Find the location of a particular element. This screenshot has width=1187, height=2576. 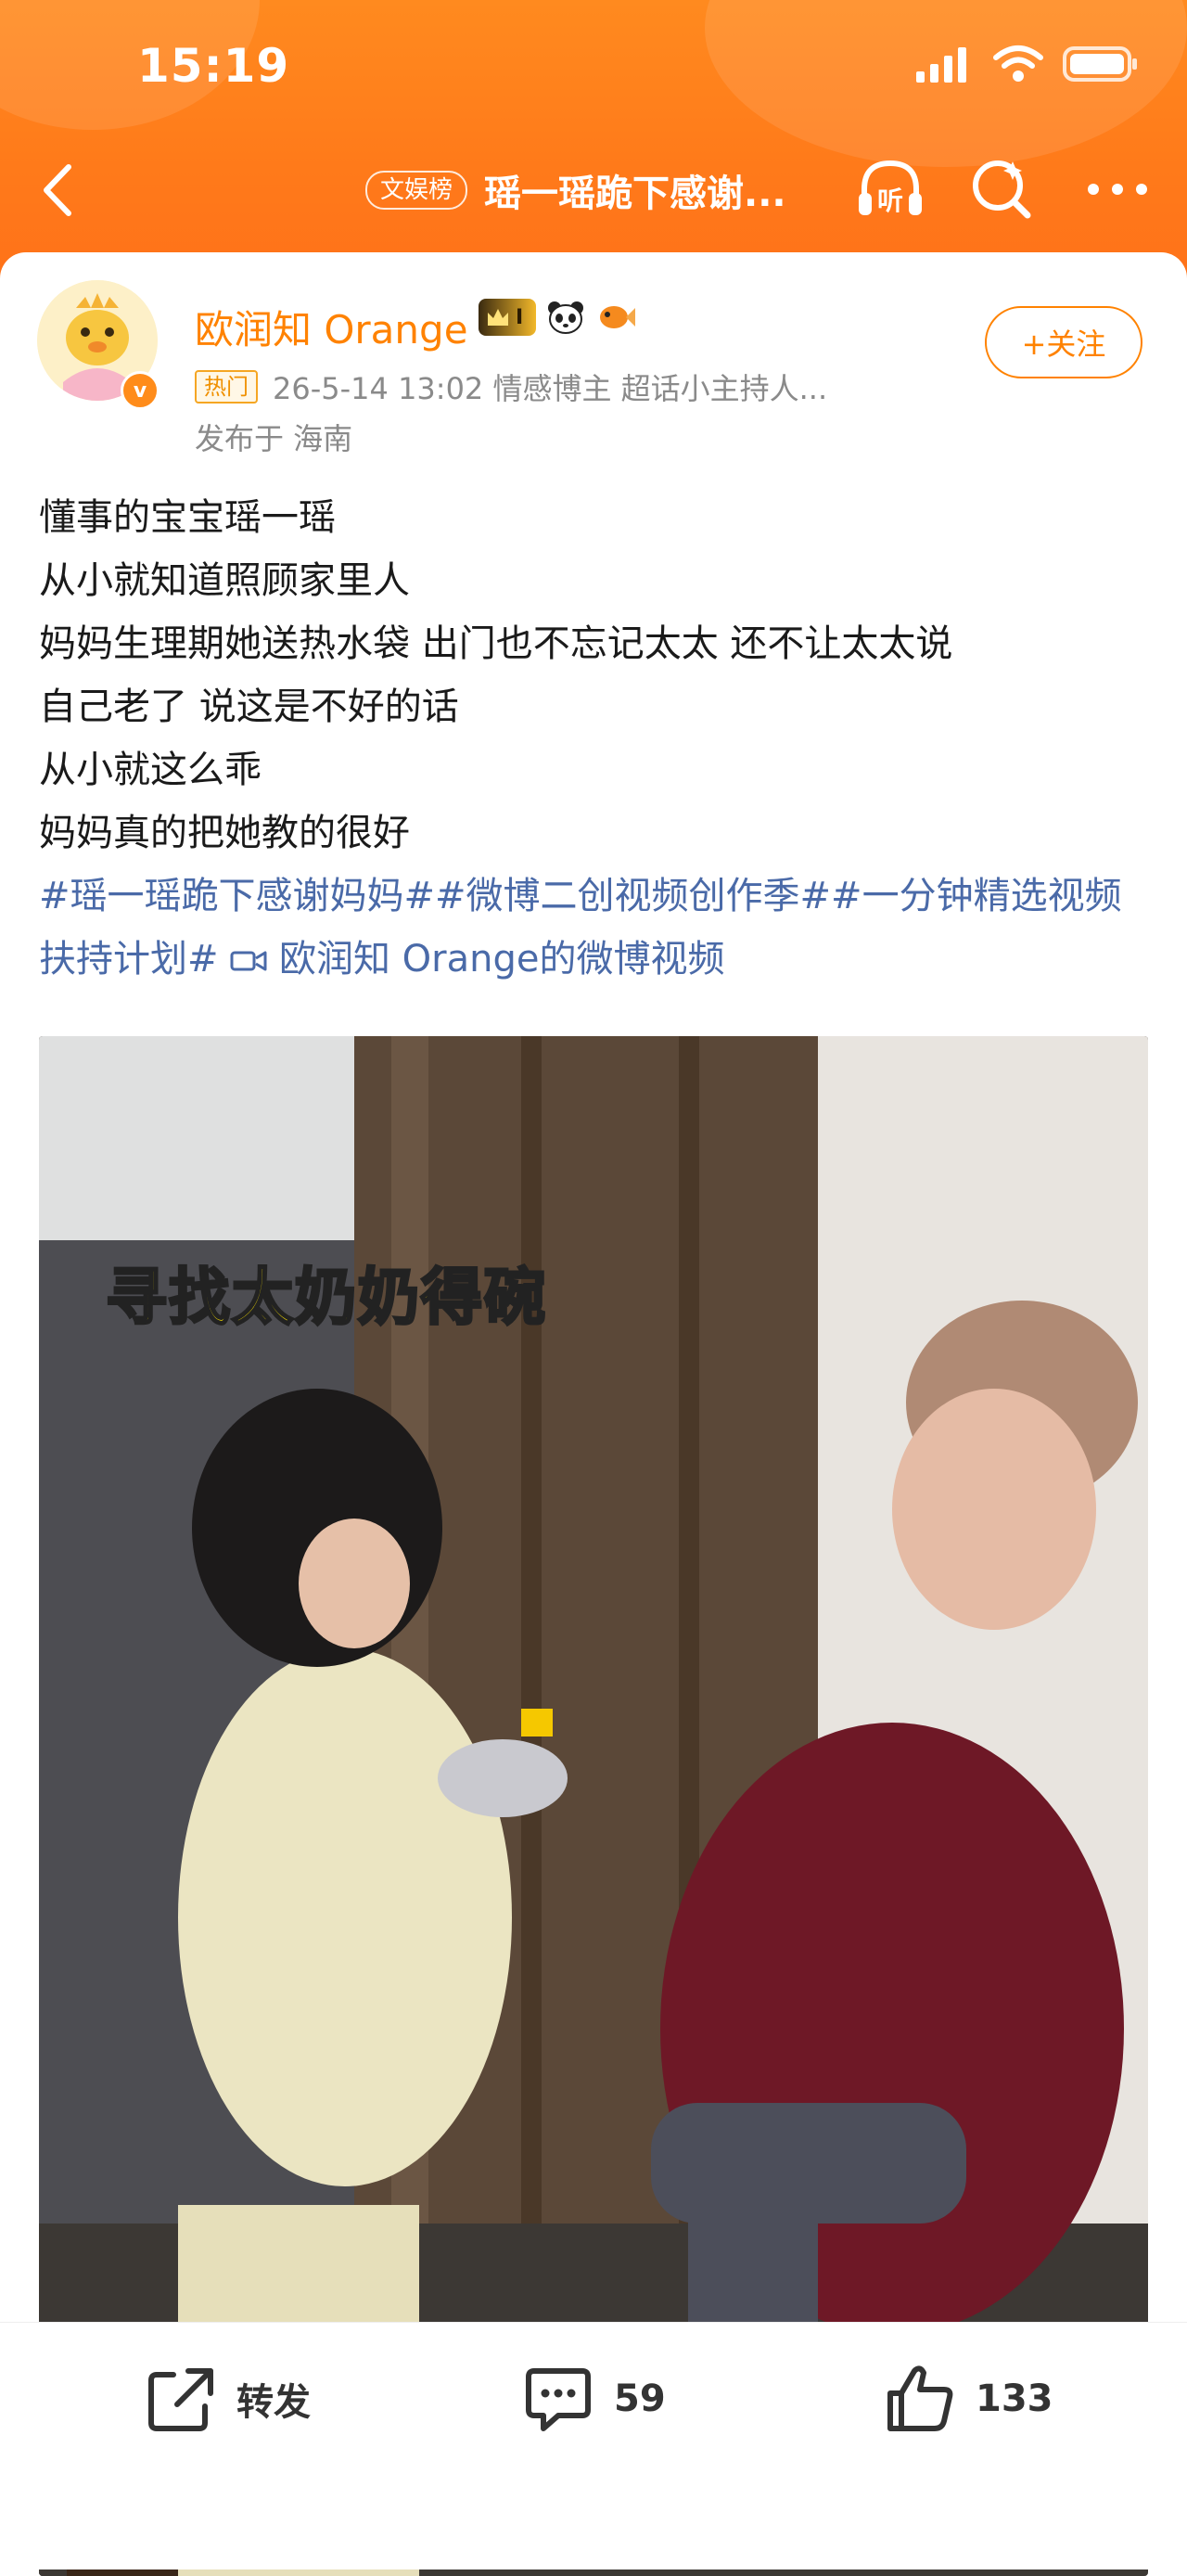

video-camera-icon is located at coordinates (248, 961).